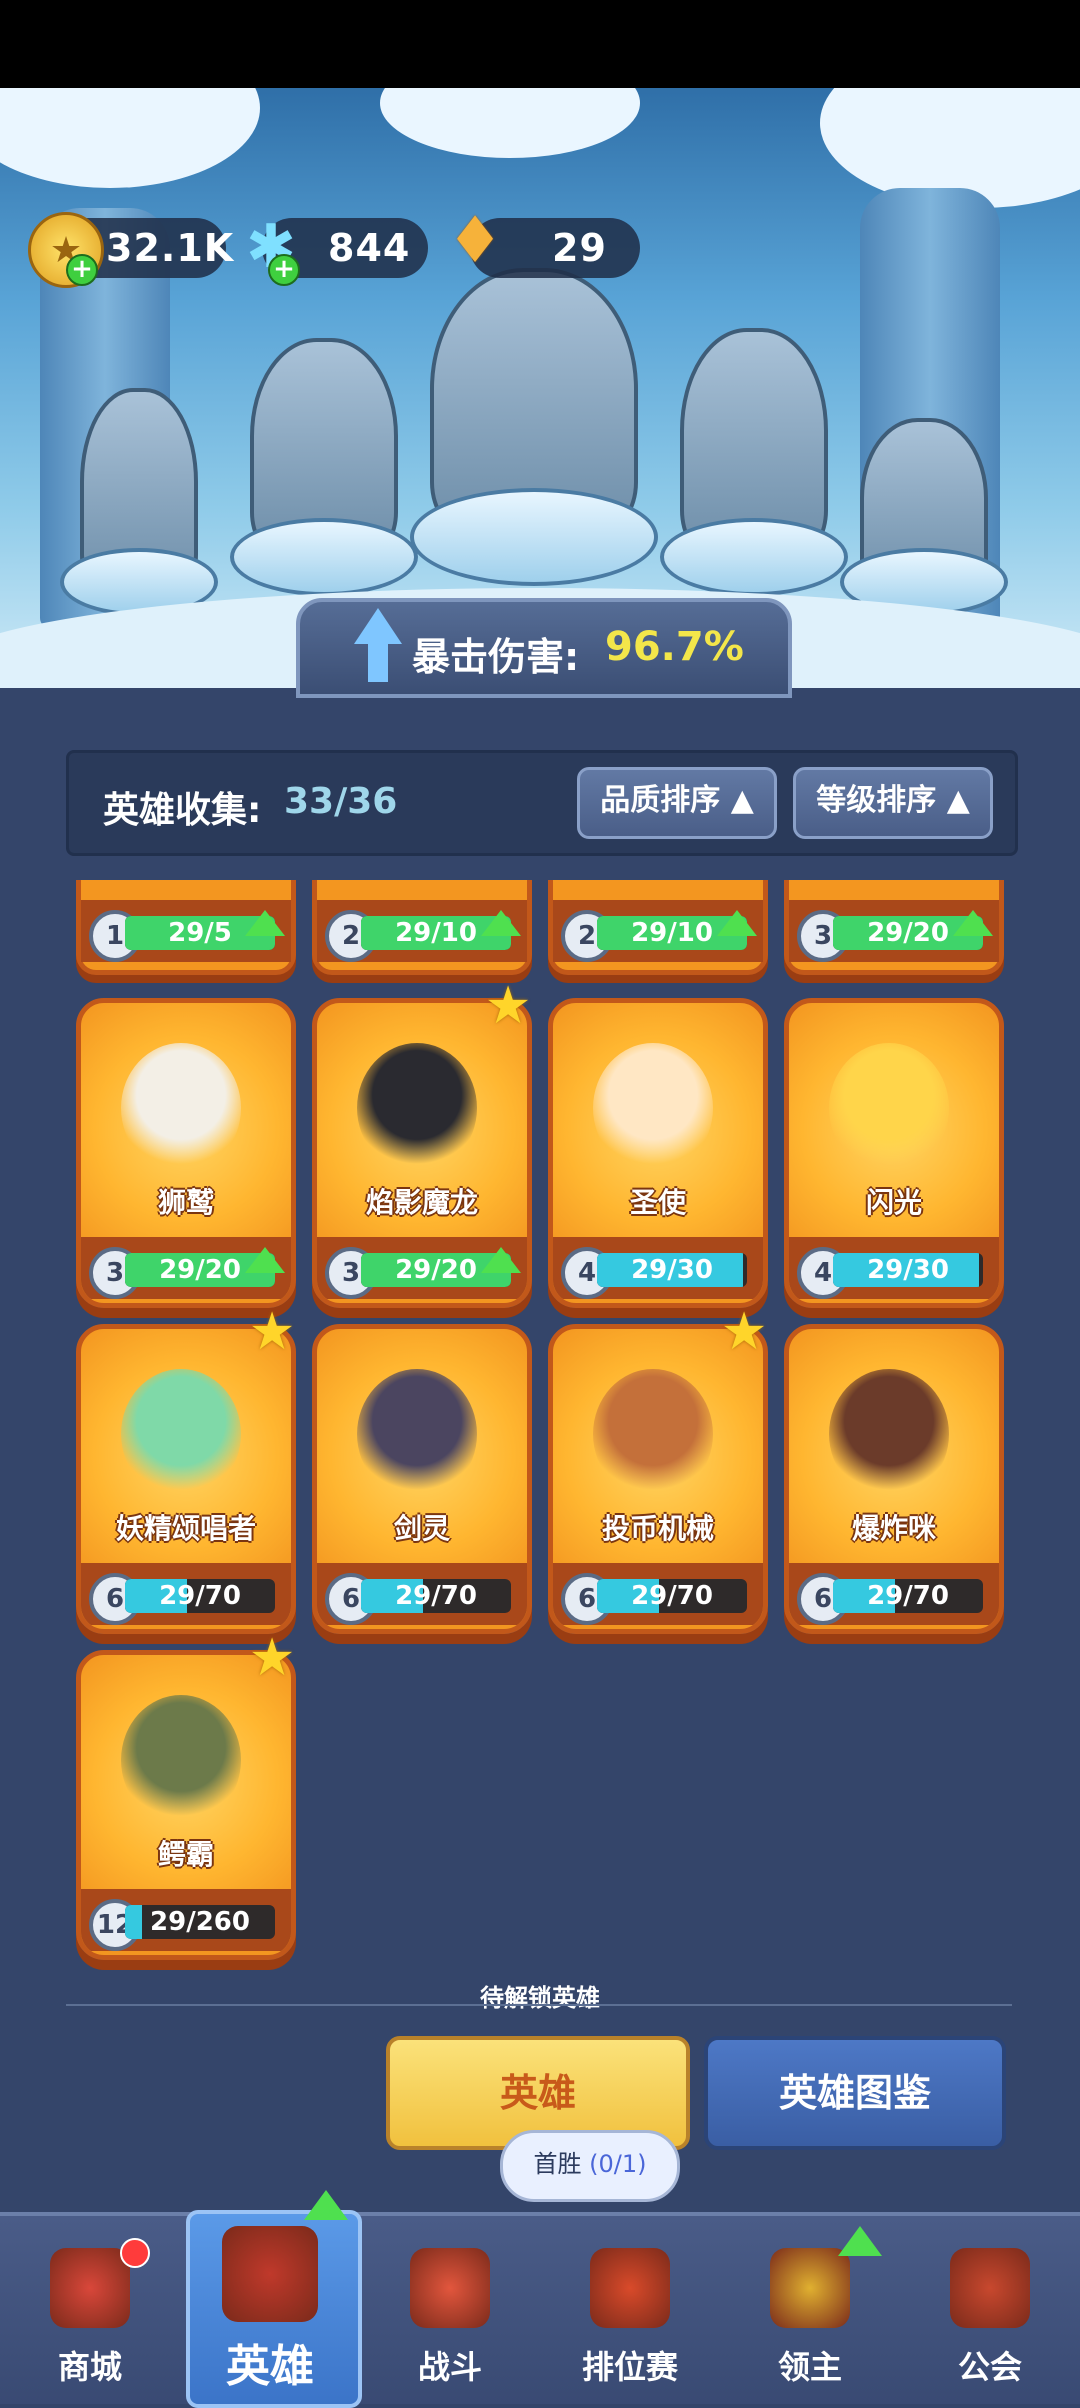 The image size is (1080, 2408). I want to click on hero-card: 3 29/20, so click(894, 927).